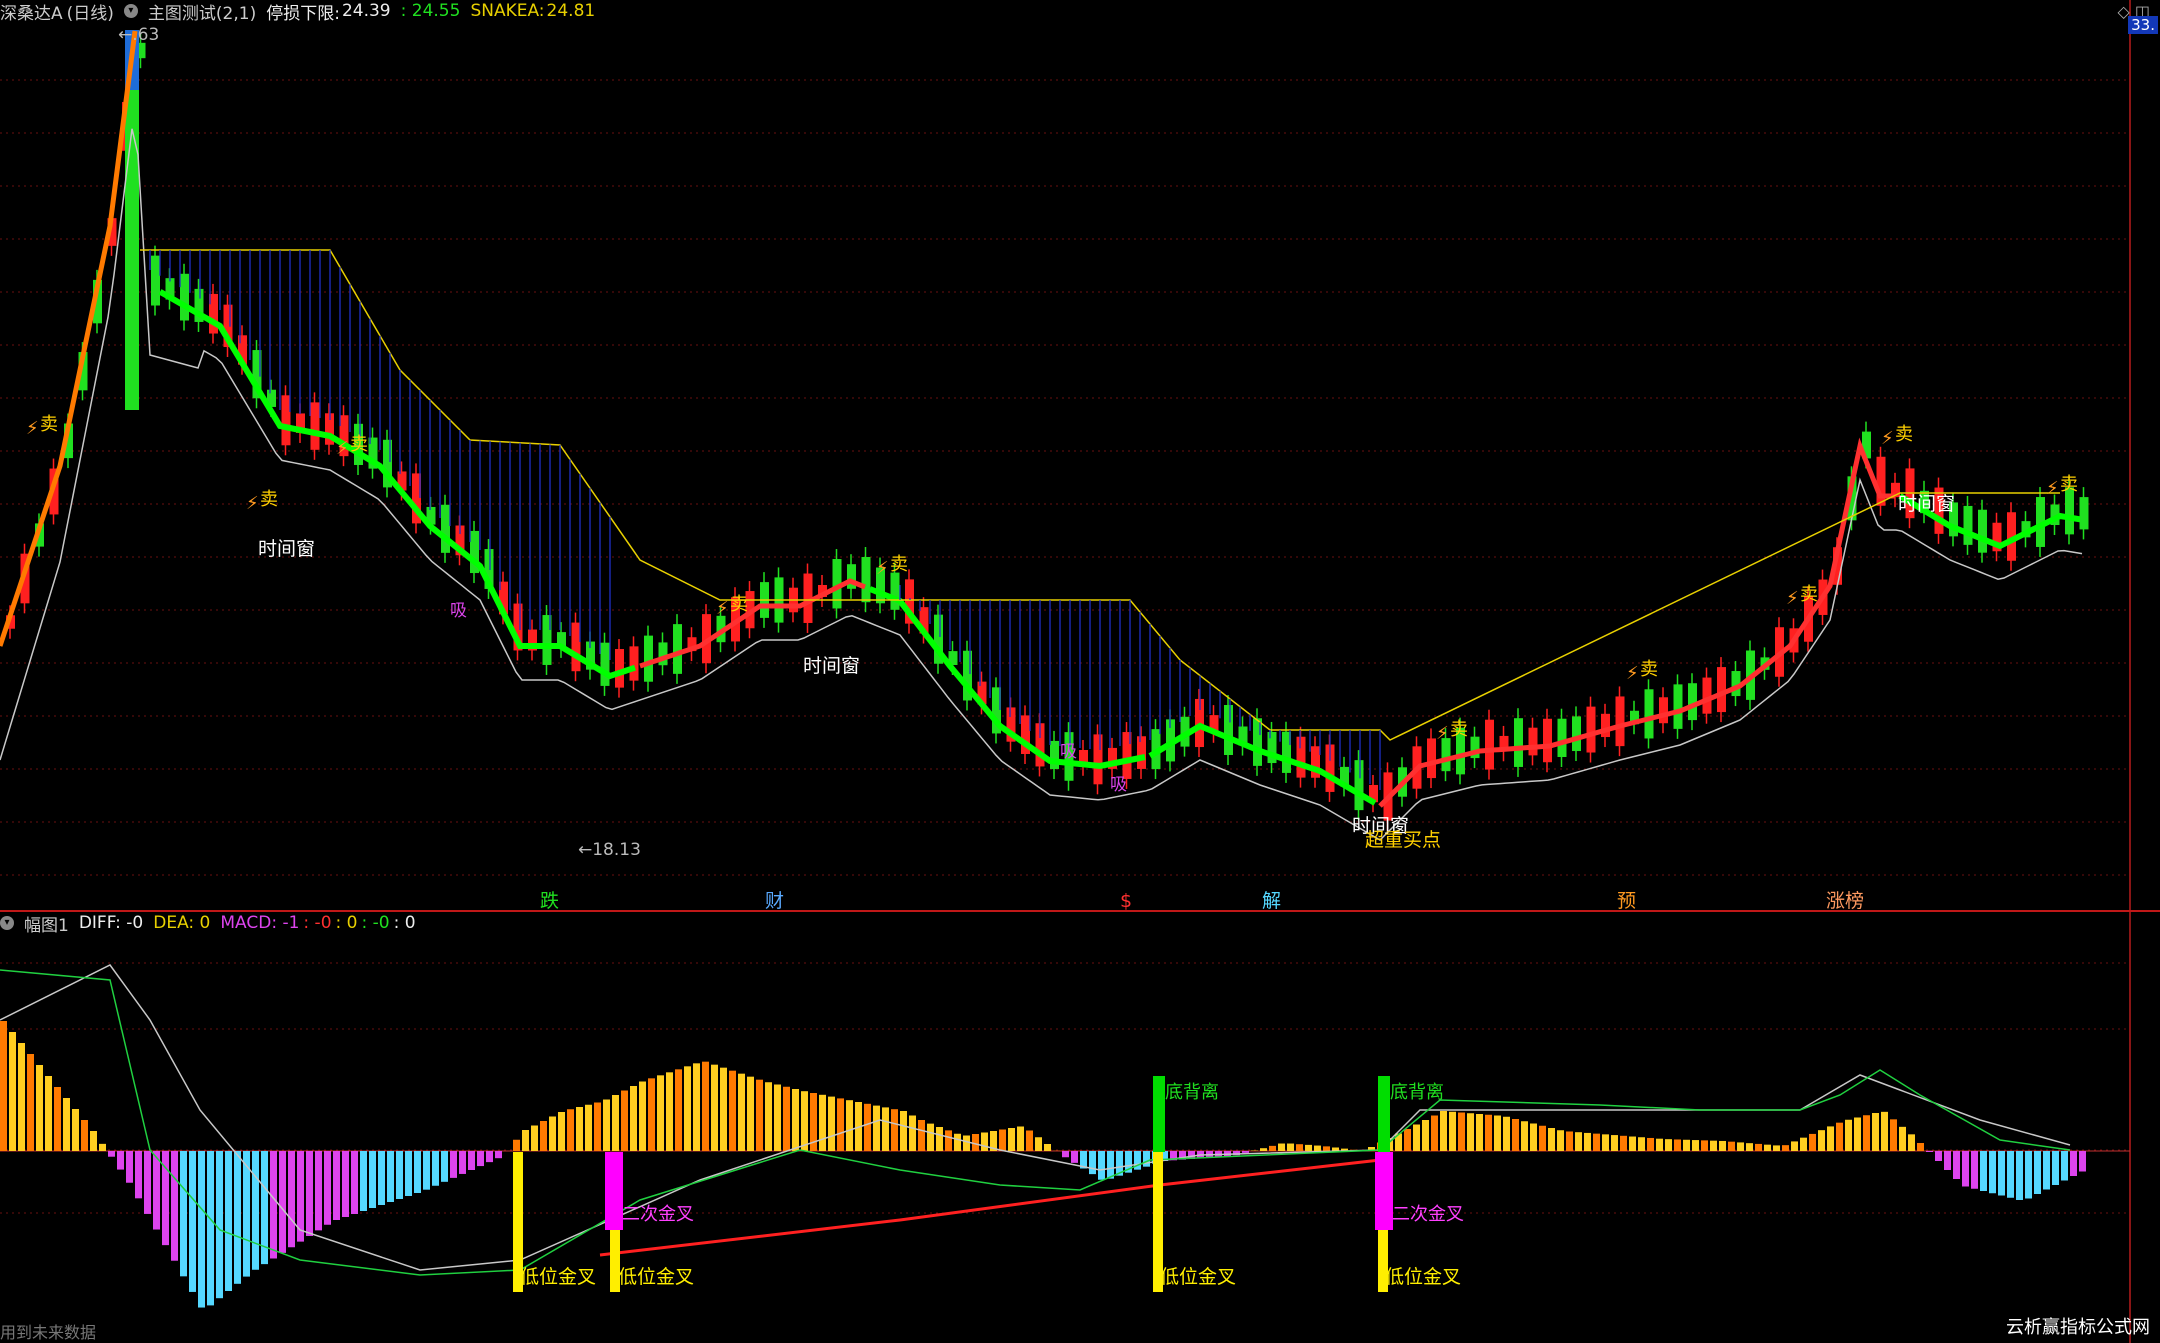 This screenshot has width=2160, height=1343. I want to click on diff-value: DIFF: -0, so click(111, 923).